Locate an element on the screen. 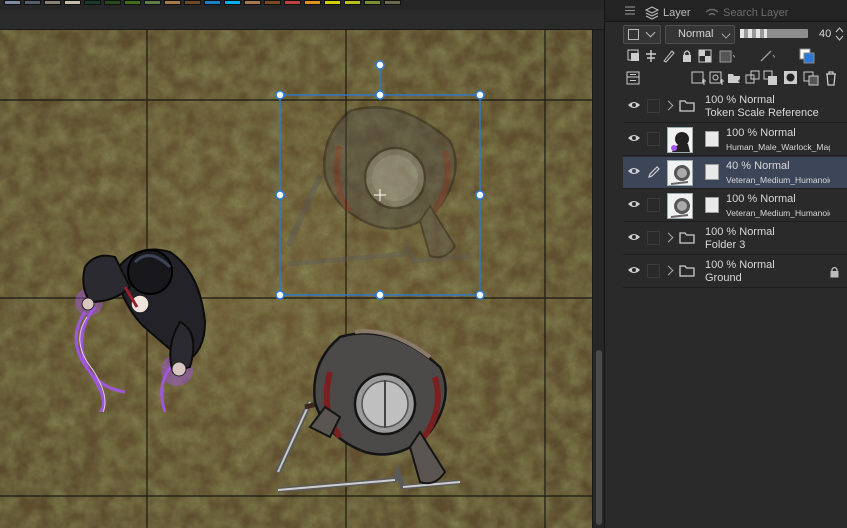  canvas-vertical-scrollbar is located at coordinates (598, 279).